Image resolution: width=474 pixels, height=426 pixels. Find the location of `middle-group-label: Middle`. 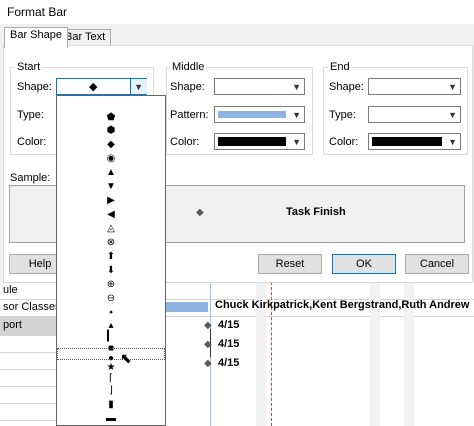

middle-group-label: Middle is located at coordinates (188, 67).